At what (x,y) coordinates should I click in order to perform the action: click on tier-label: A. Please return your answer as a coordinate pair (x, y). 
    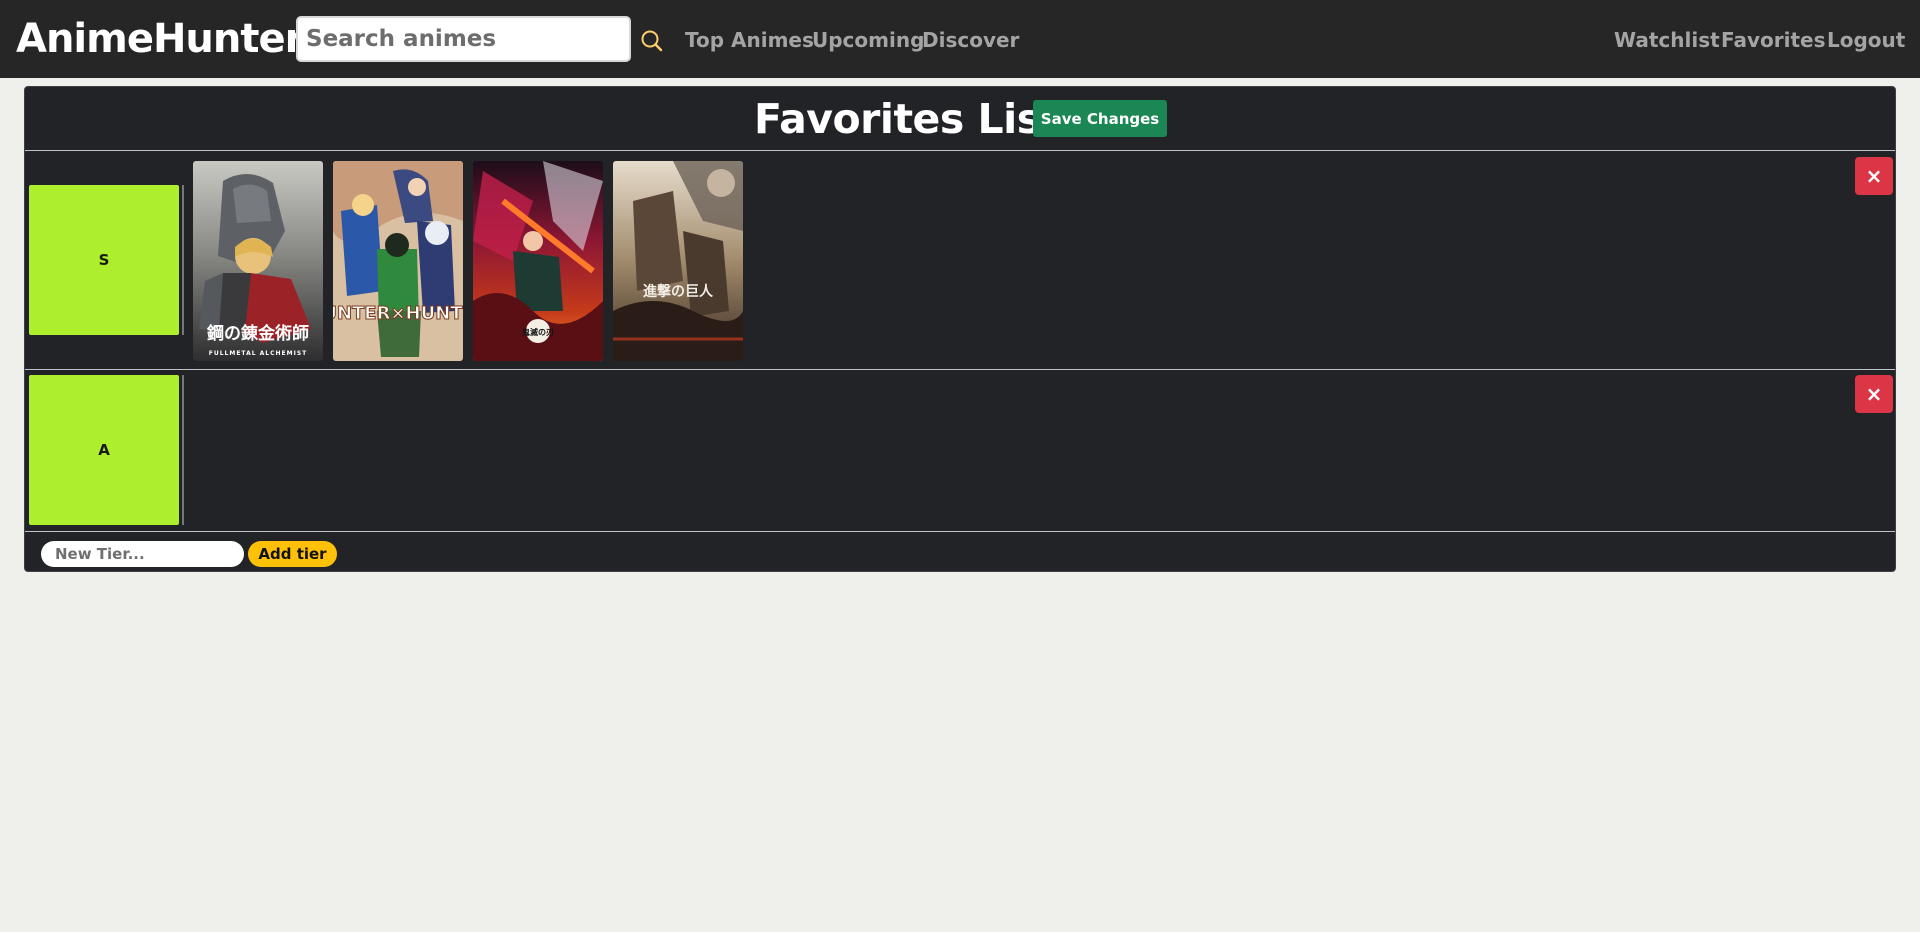
    Looking at the image, I should click on (104, 450).